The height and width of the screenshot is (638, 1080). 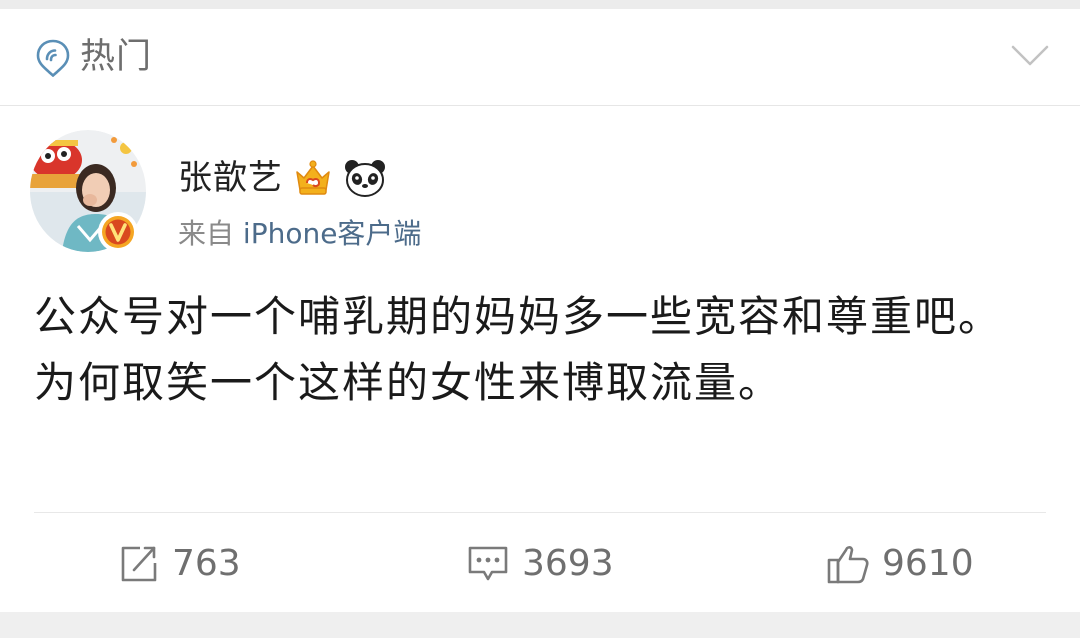 What do you see at coordinates (206, 563) in the screenshot?
I see `repost-count: 763` at bounding box center [206, 563].